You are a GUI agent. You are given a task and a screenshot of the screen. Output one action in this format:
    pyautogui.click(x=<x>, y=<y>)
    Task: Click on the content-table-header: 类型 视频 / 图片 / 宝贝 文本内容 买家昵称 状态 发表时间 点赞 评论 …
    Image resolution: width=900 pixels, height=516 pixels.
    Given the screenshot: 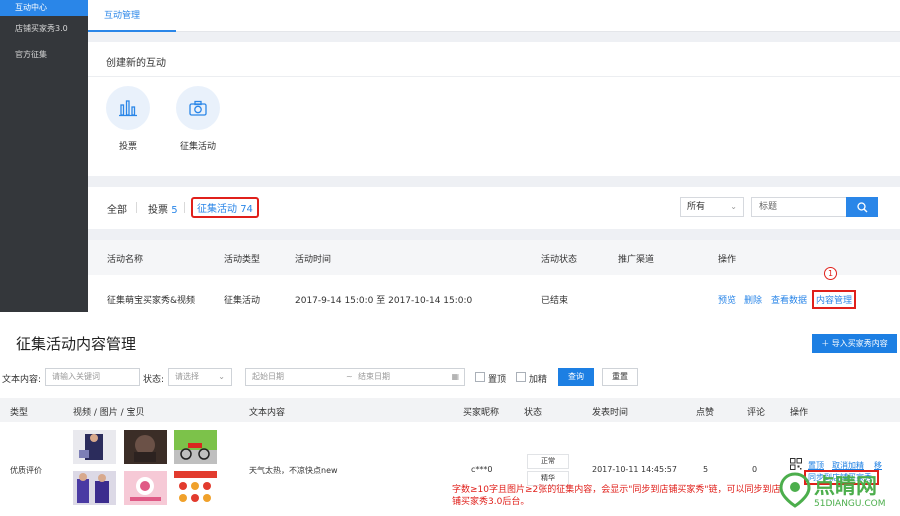 What is the action you would take?
    pyautogui.click(x=450, y=410)
    